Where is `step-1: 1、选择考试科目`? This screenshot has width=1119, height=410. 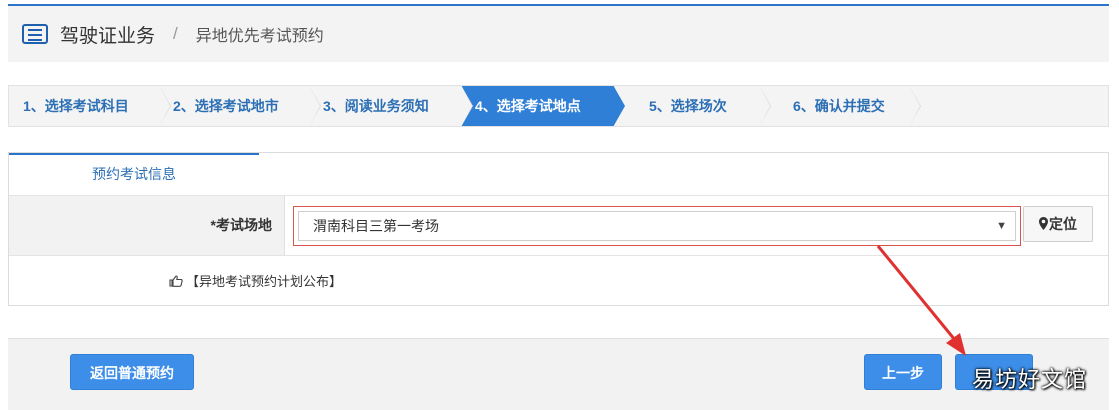 step-1: 1、选择考试科目 is located at coordinates (90, 106).